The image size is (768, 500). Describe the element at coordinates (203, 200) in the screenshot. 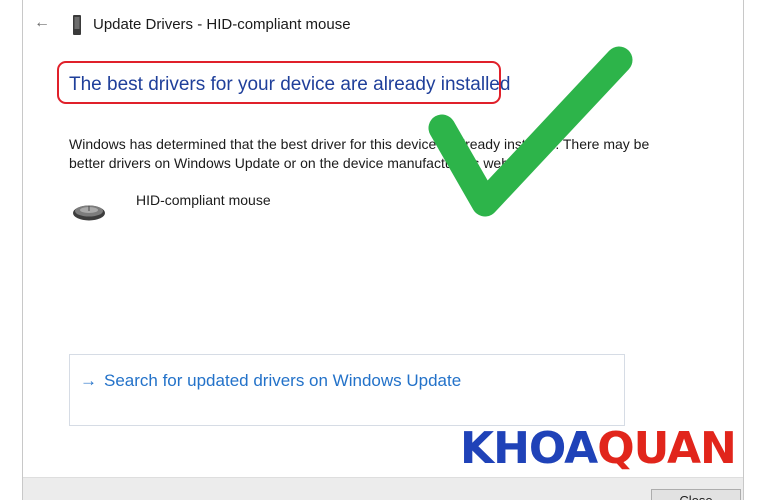

I see `device-name: HID-compliant mouse` at that location.